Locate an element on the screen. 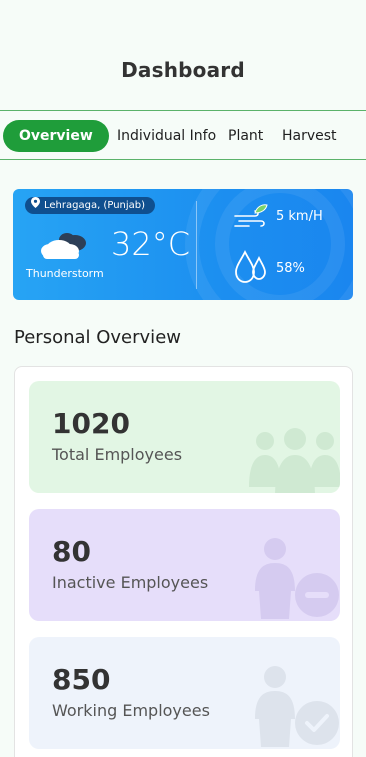  wind-icon is located at coordinates (252, 219).